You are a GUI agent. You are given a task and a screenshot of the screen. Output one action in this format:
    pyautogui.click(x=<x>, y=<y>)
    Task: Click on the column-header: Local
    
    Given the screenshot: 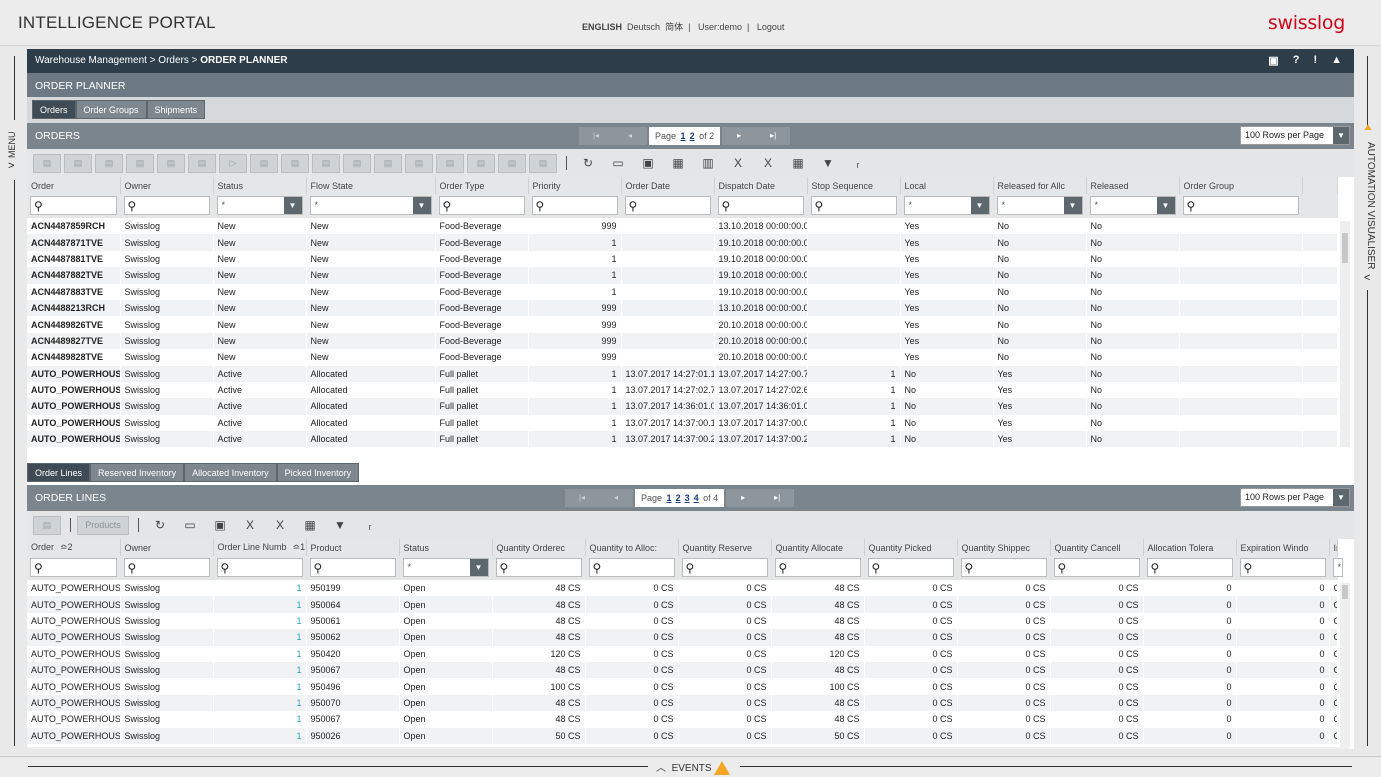 What is the action you would take?
    pyautogui.click(x=947, y=185)
    